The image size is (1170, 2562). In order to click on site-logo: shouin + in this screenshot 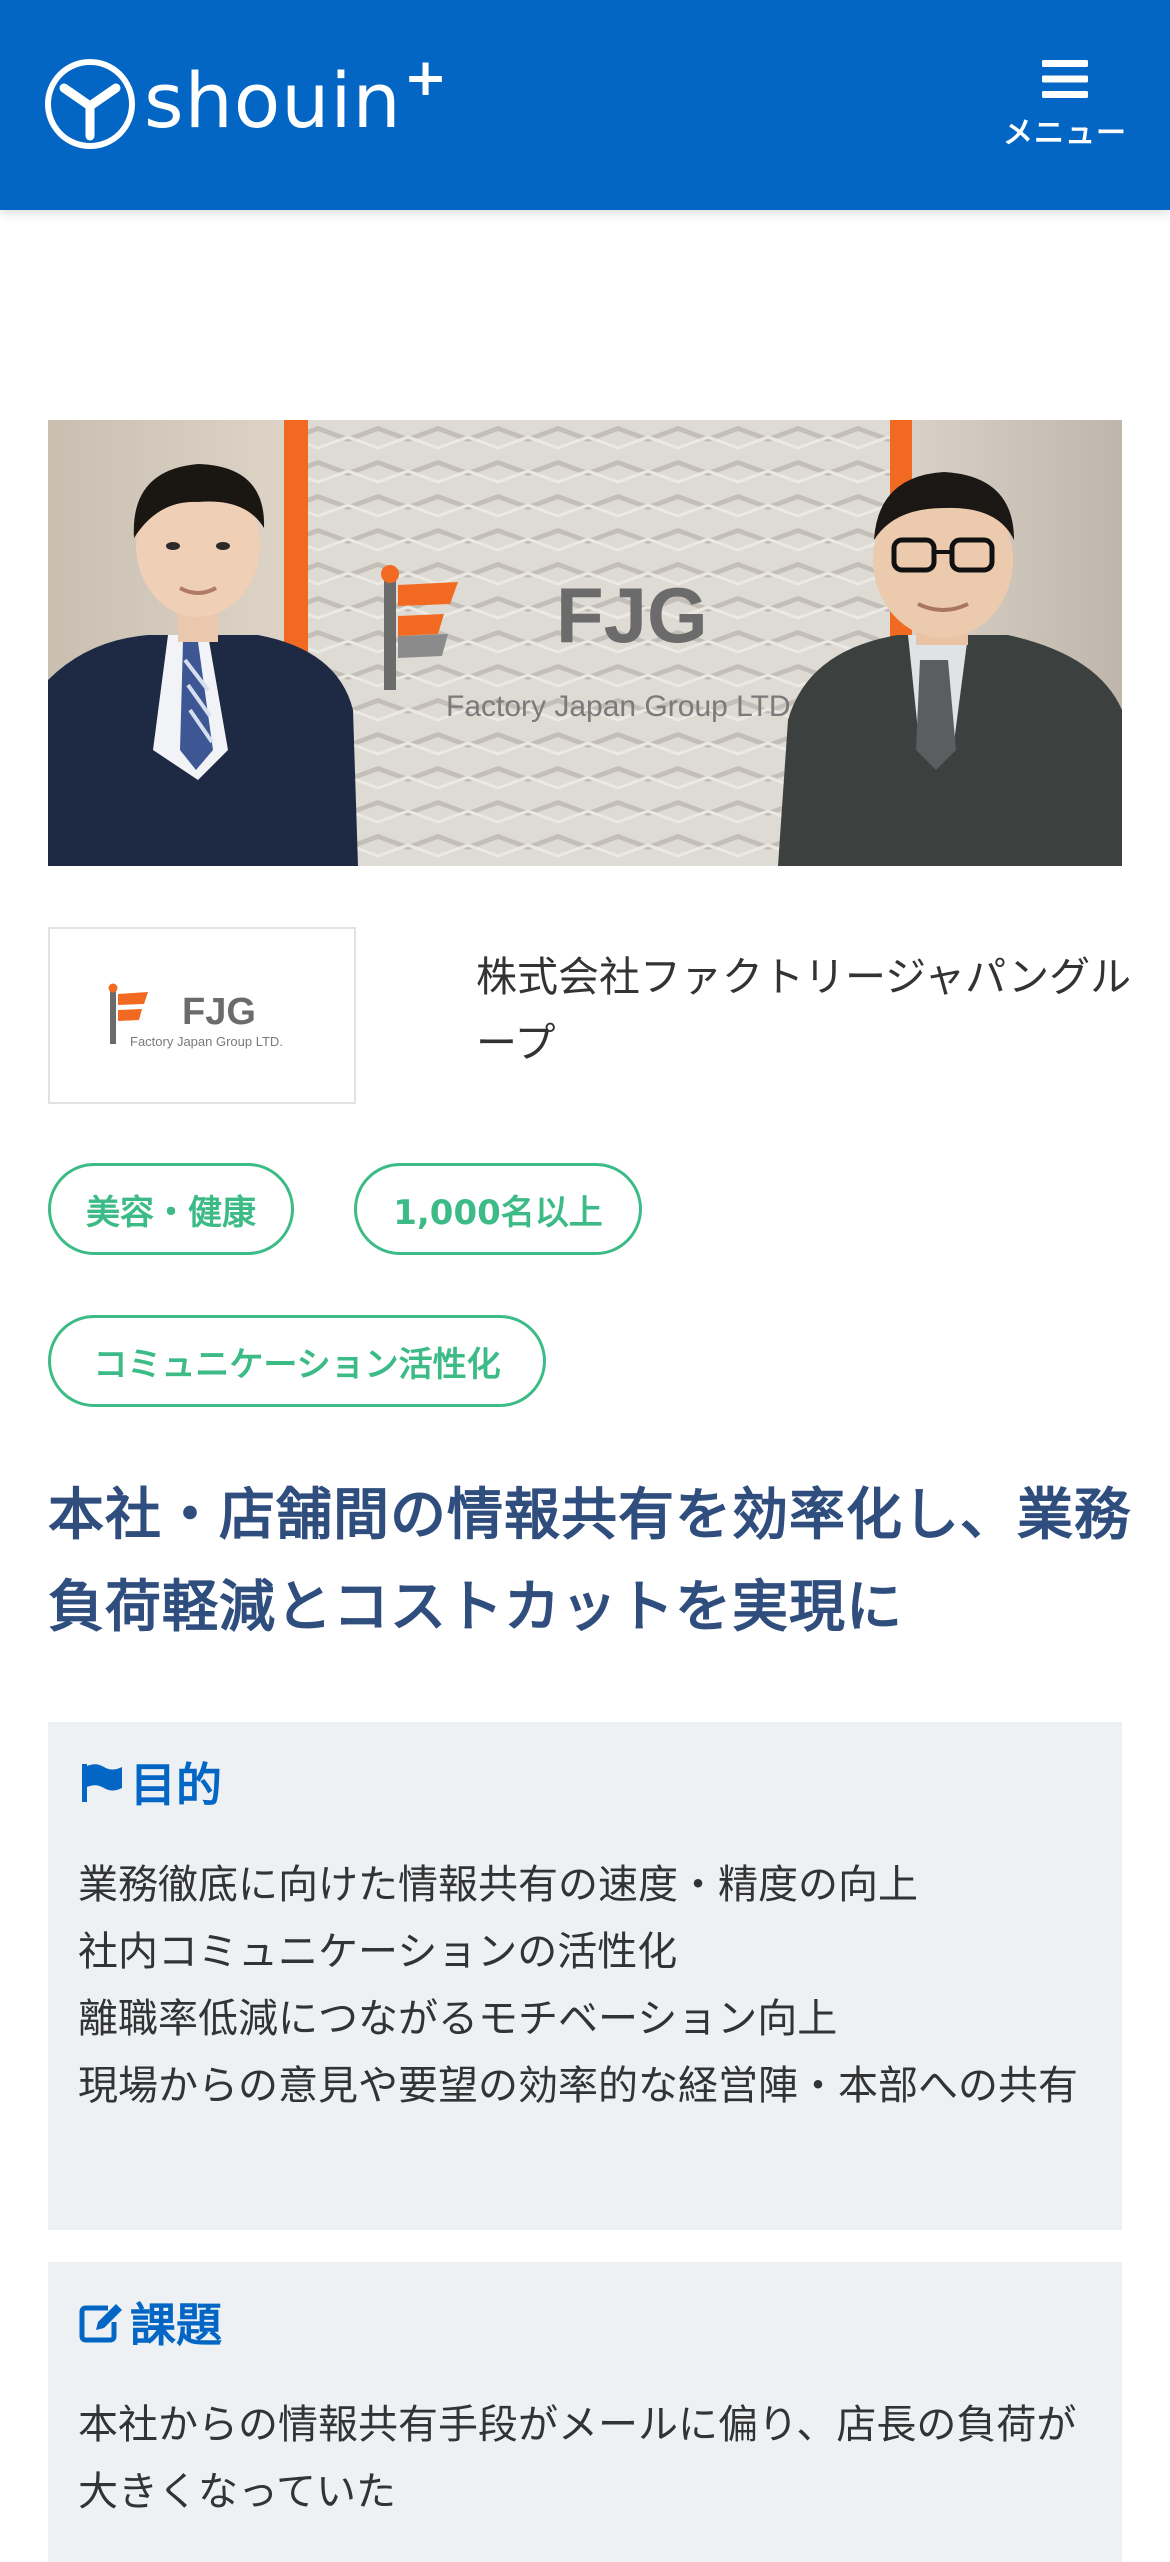, I will do `click(245, 99)`.